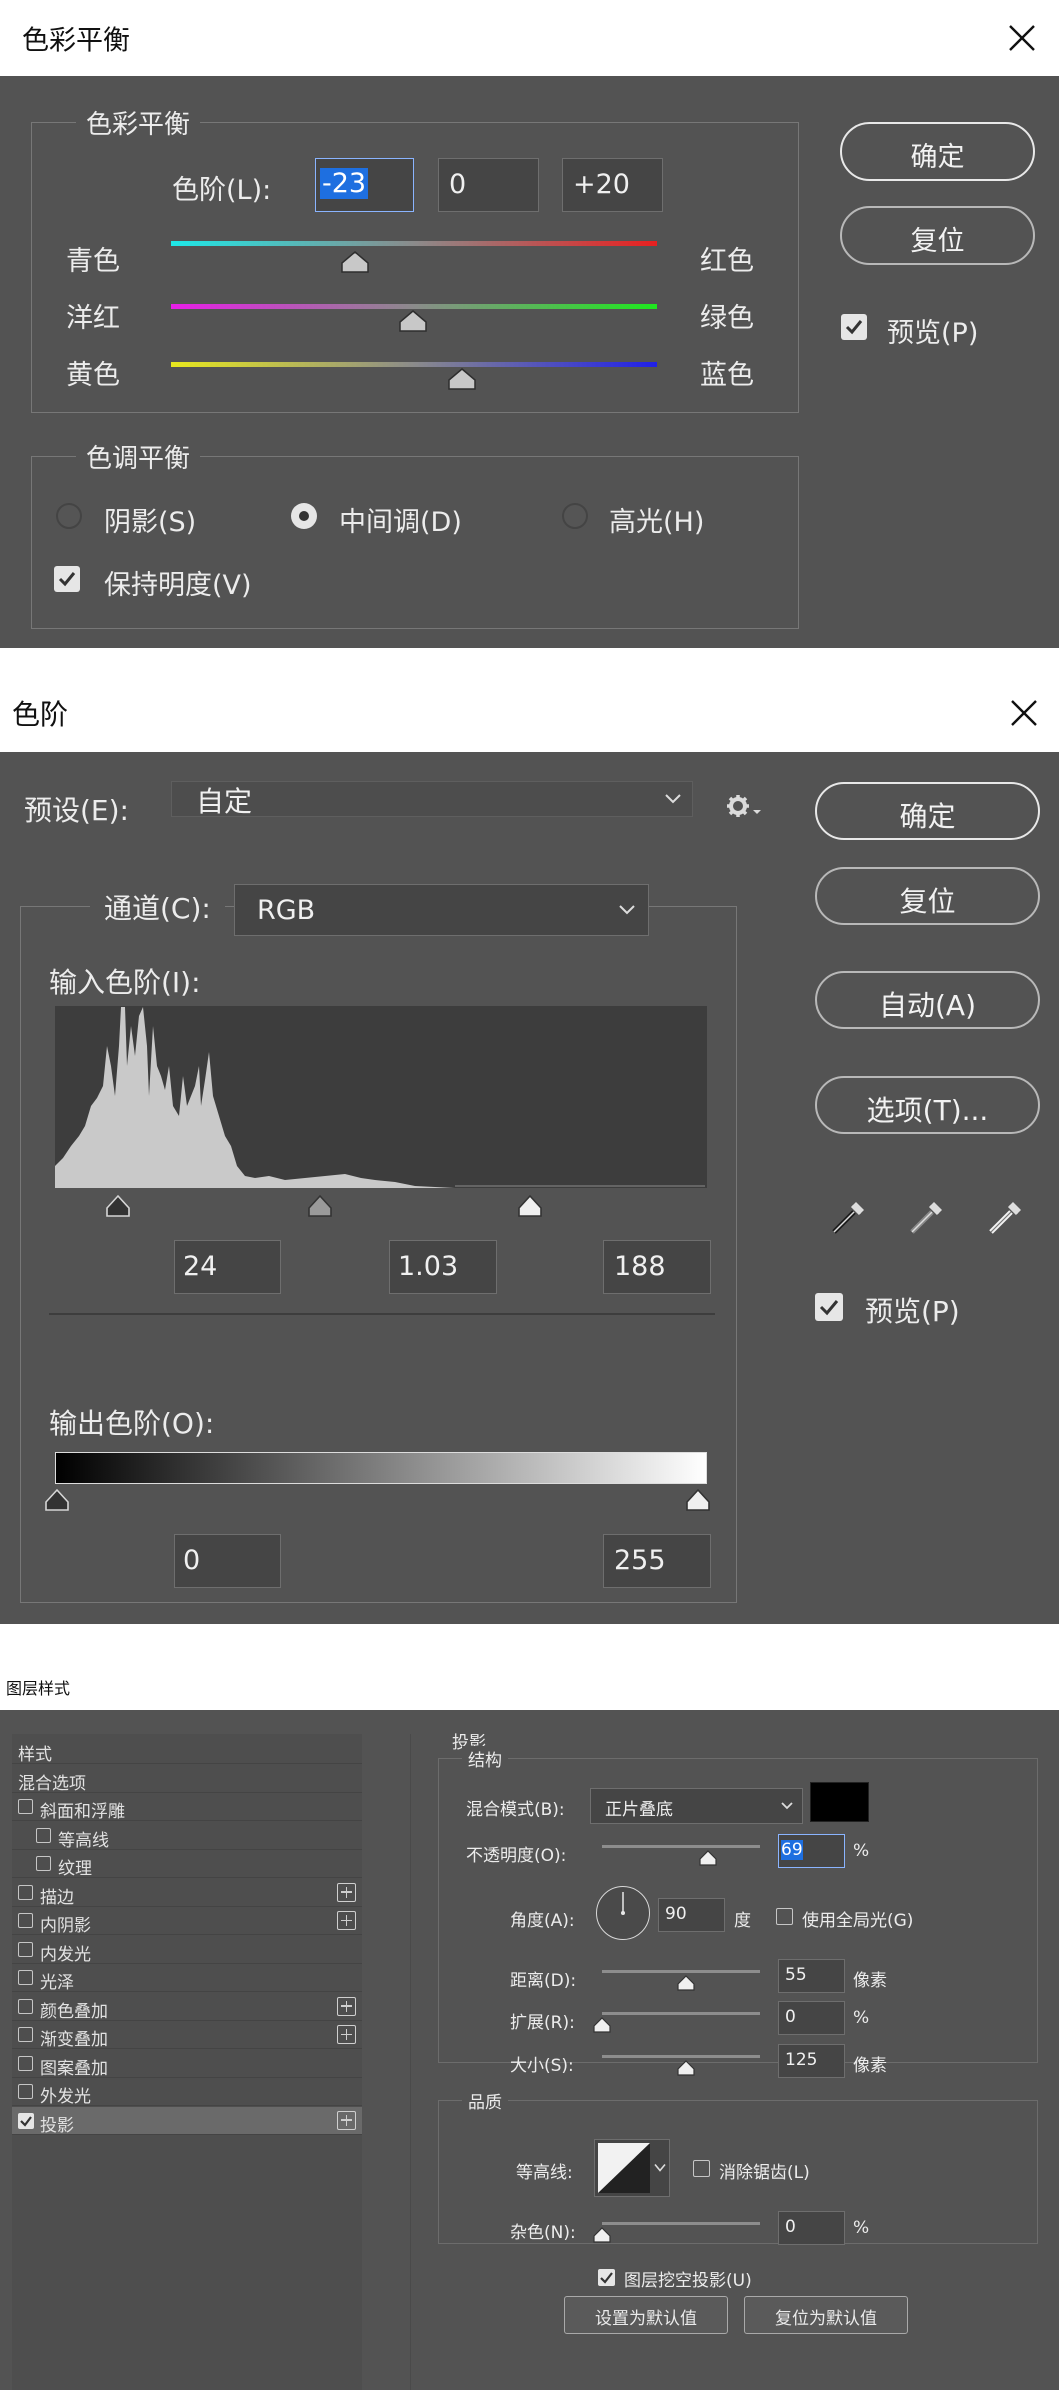 This screenshot has height=2390, width=1059. What do you see at coordinates (355, 264) in the screenshot?
I see `cyan-red-slider-thumb` at bounding box center [355, 264].